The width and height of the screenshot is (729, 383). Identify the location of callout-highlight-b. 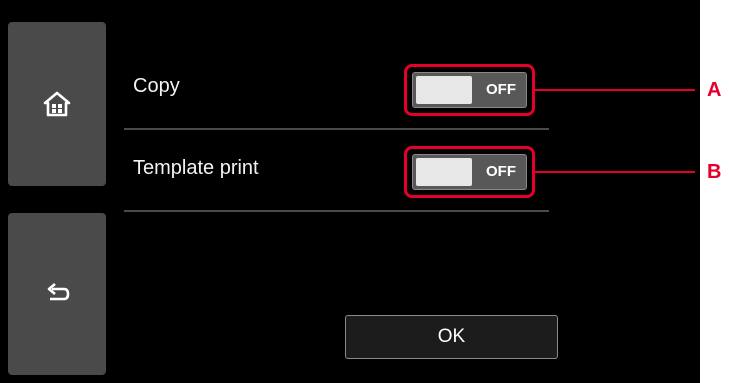
(469, 172).